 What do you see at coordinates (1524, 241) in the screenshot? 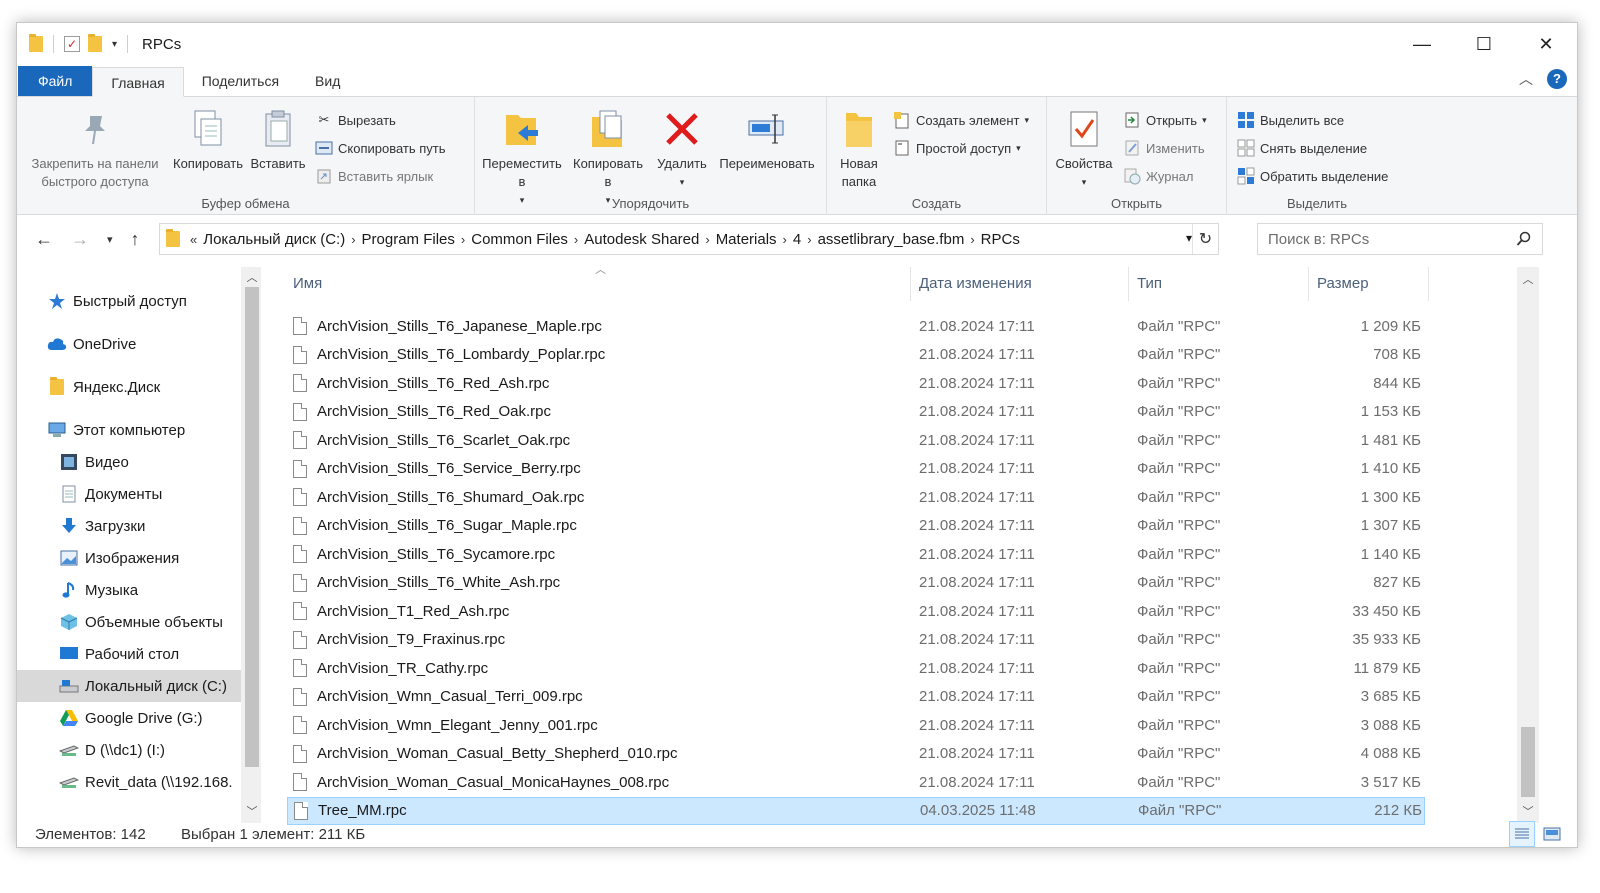
I see `search-icon` at bounding box center [1524, 241].